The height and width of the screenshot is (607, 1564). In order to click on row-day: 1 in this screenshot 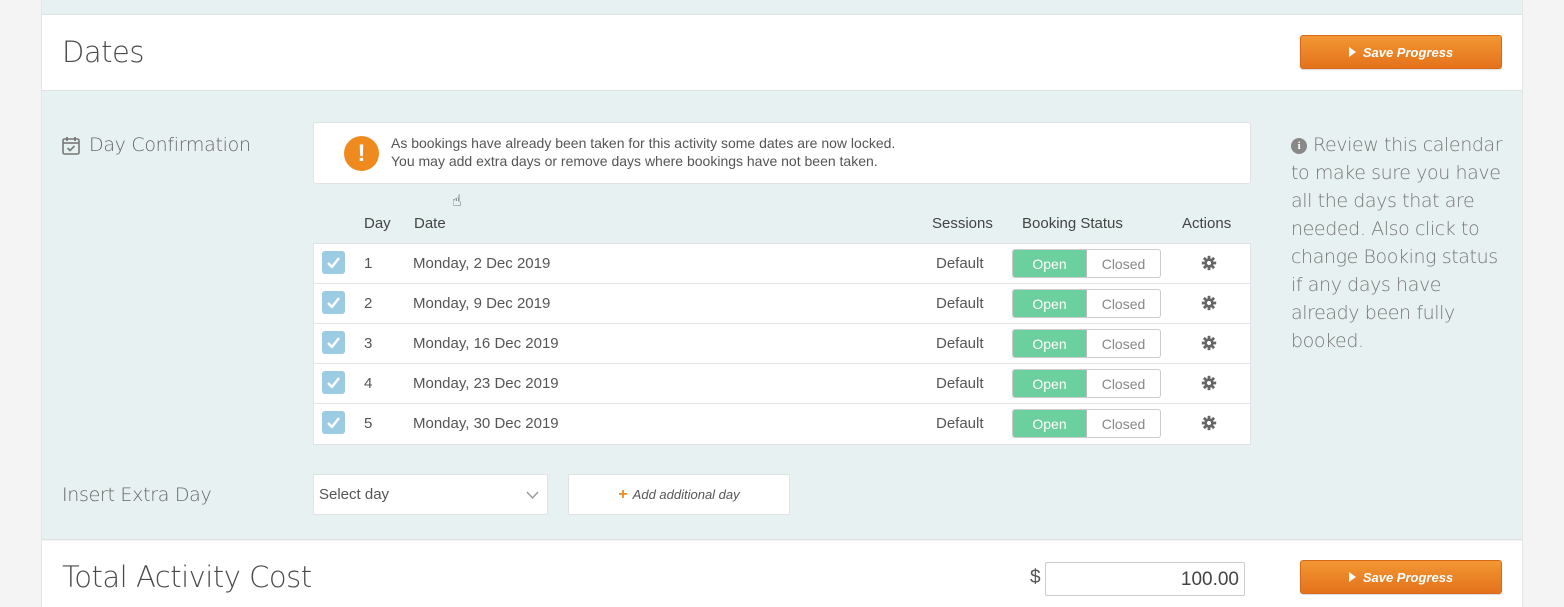, I will do `click(368, 263)`.